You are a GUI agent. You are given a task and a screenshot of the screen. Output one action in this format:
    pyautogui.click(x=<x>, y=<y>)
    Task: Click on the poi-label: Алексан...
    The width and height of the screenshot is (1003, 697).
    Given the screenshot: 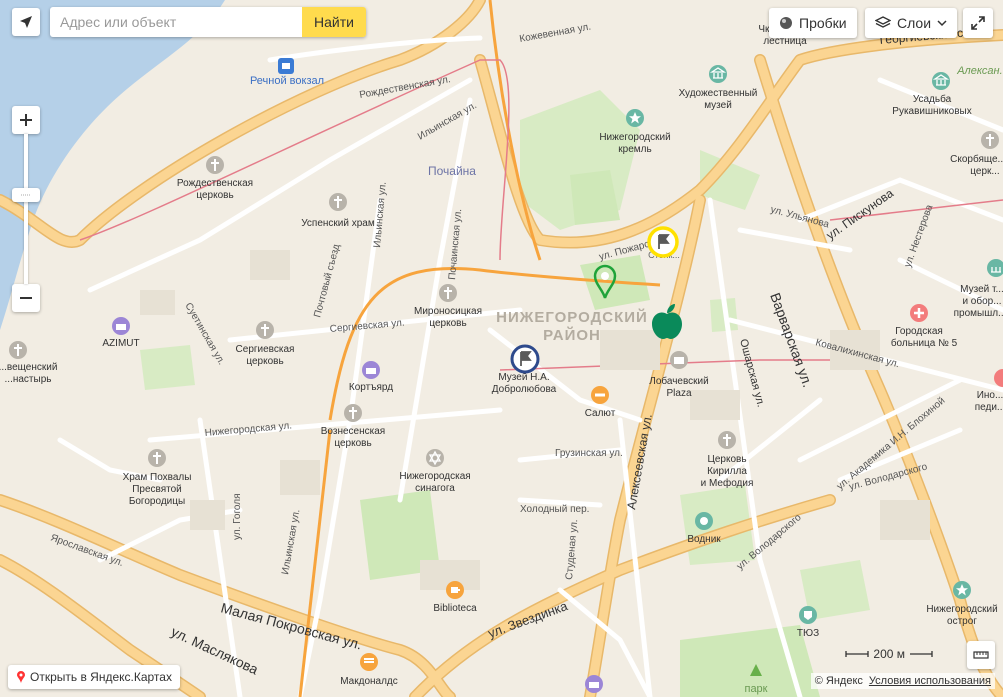 What is the action you would take?
    pyautogui.click(x=979, y=71)
    